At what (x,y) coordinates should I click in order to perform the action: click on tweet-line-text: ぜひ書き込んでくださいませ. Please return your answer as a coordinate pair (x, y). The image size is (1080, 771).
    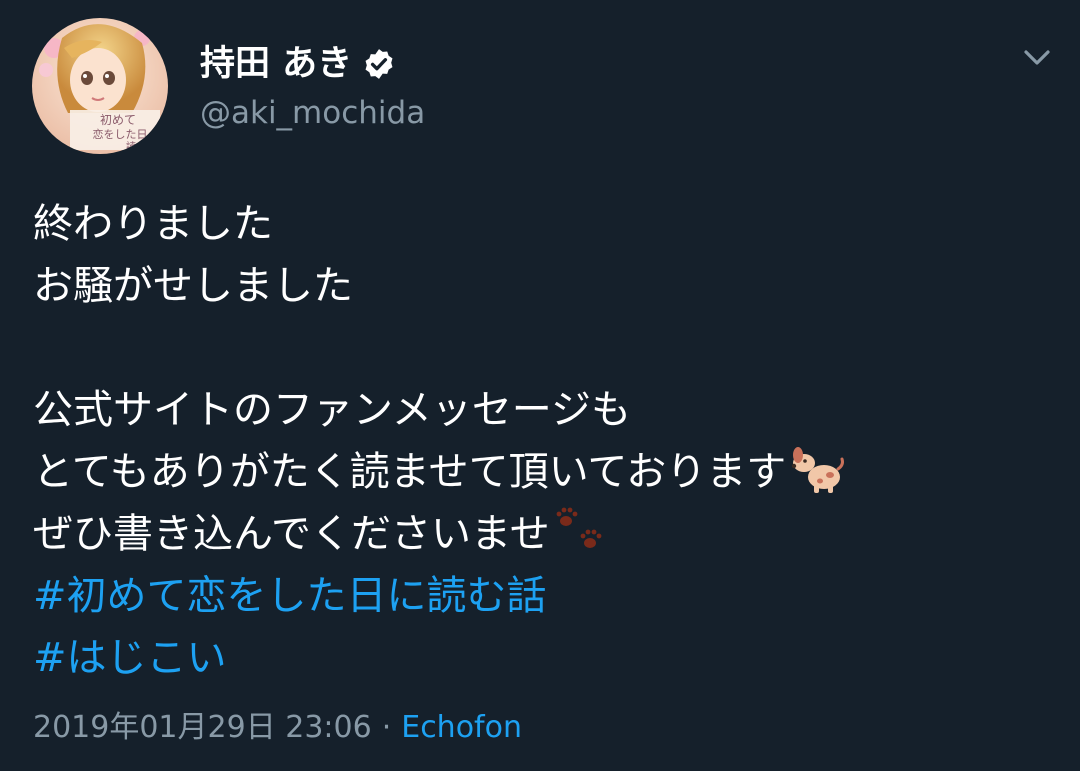
    Looking at the image, I should click on (291, 534).